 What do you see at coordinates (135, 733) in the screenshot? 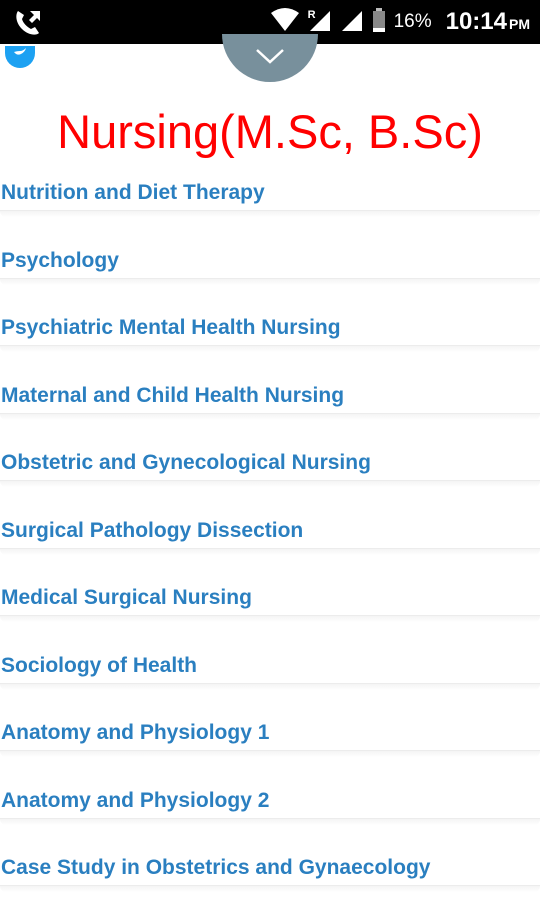
I see `list-item-label: Anatomy and Physiology 1` at bounding box center [135, 733].